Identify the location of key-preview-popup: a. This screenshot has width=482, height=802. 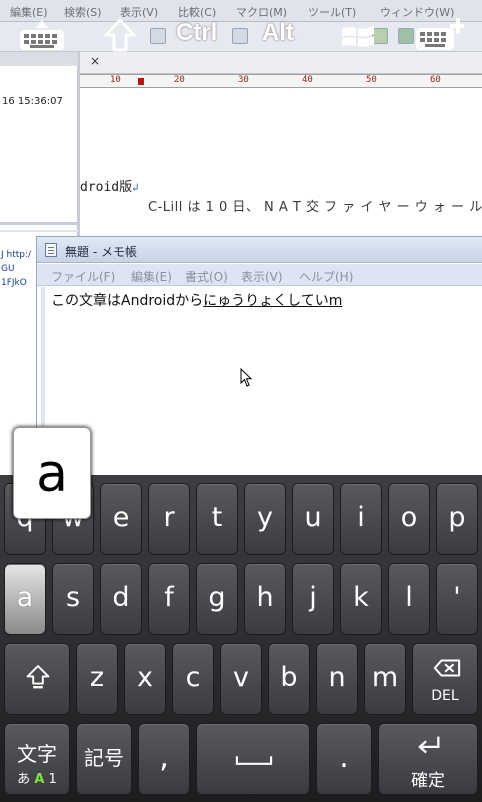
(52, 473).